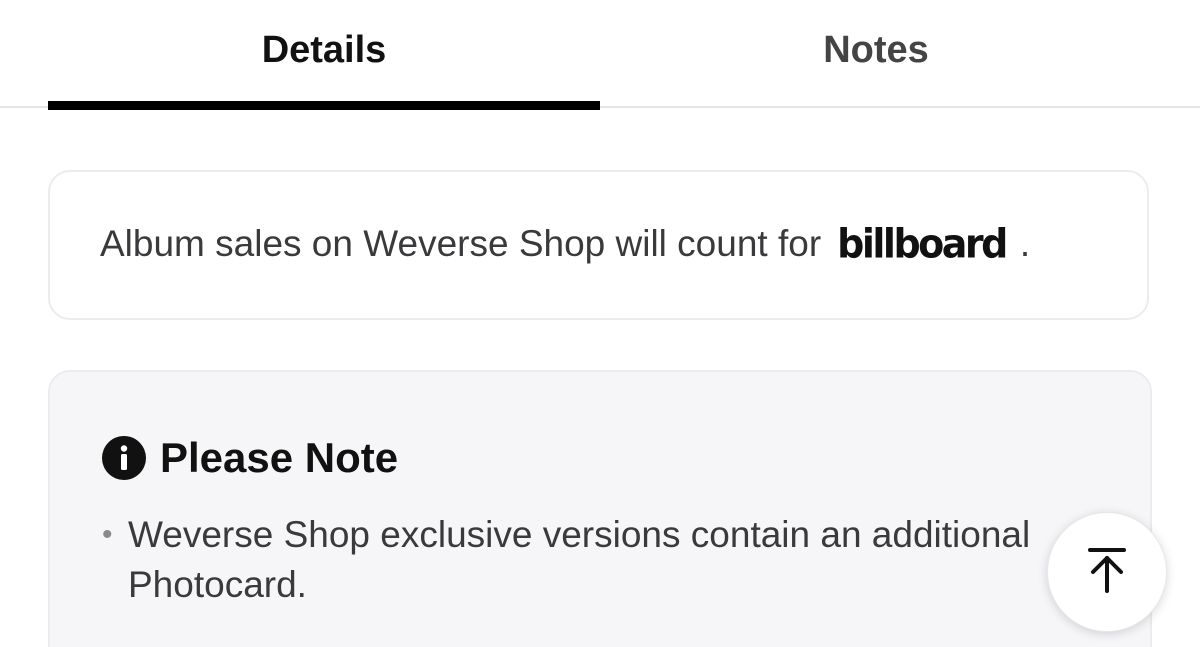 This screenshot has width=1200, height=647. I want to click on active-tab-indicator, so click(324, 105).